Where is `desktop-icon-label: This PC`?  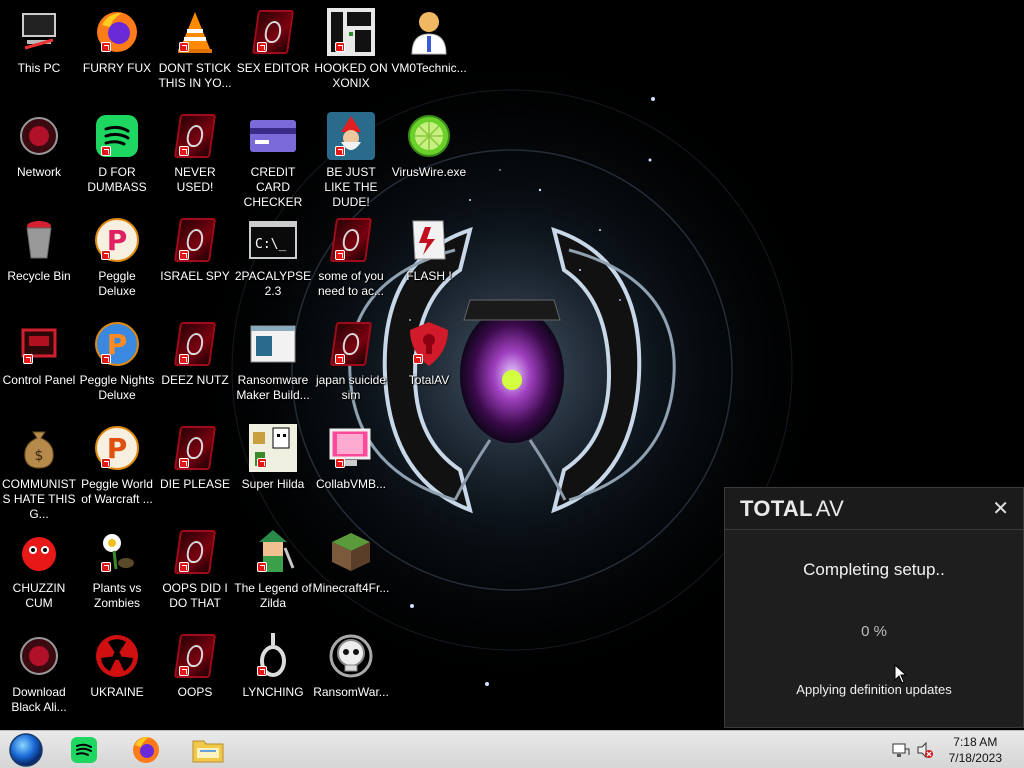 desktop-icon-label: This PC is located at coordinates (39, 68).